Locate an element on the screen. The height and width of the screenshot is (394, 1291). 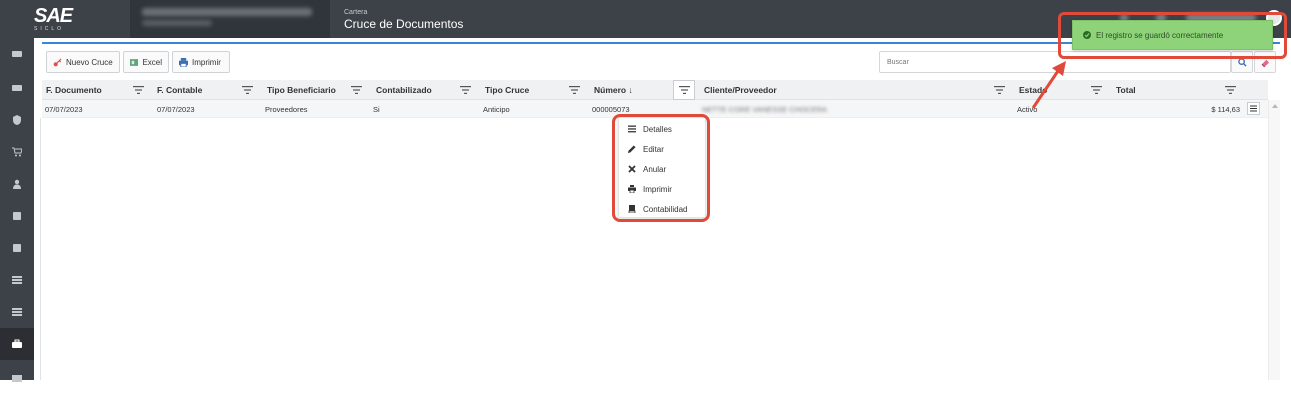
cell-tipo-cruce: Anticipo is located at coordinates (496, 109).